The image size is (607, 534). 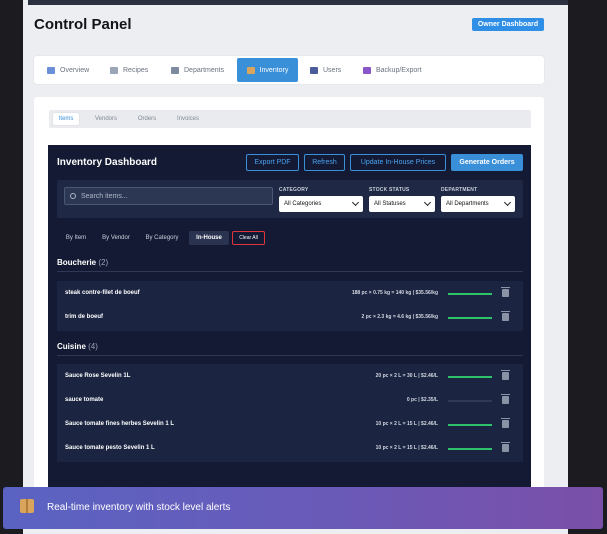 What do you see at coordinates (83, 24) in the screenshot?
I see `page-title: Control Panel` at bounding box center [83, 24].